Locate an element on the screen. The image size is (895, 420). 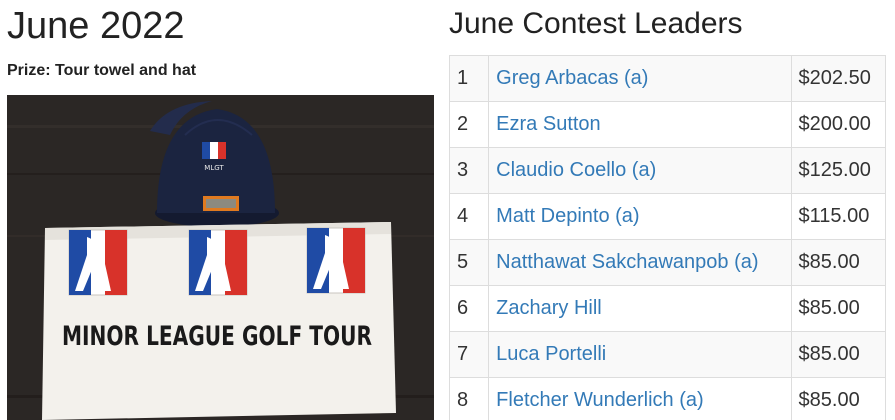
towel-text: Minor League Golf Tour is located at coordinates (217, 336).